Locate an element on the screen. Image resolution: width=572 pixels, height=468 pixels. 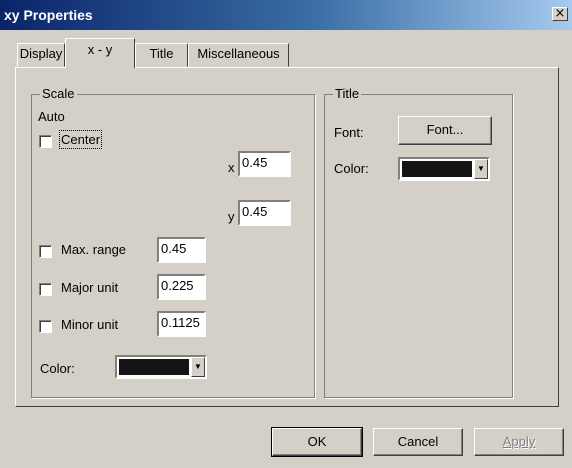
scale-color-swatch is located at coordinates (154, 367).